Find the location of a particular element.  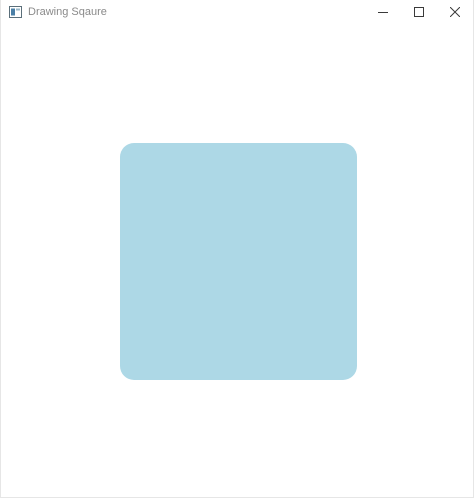

maximize-button is located at coordinates (419, 12).